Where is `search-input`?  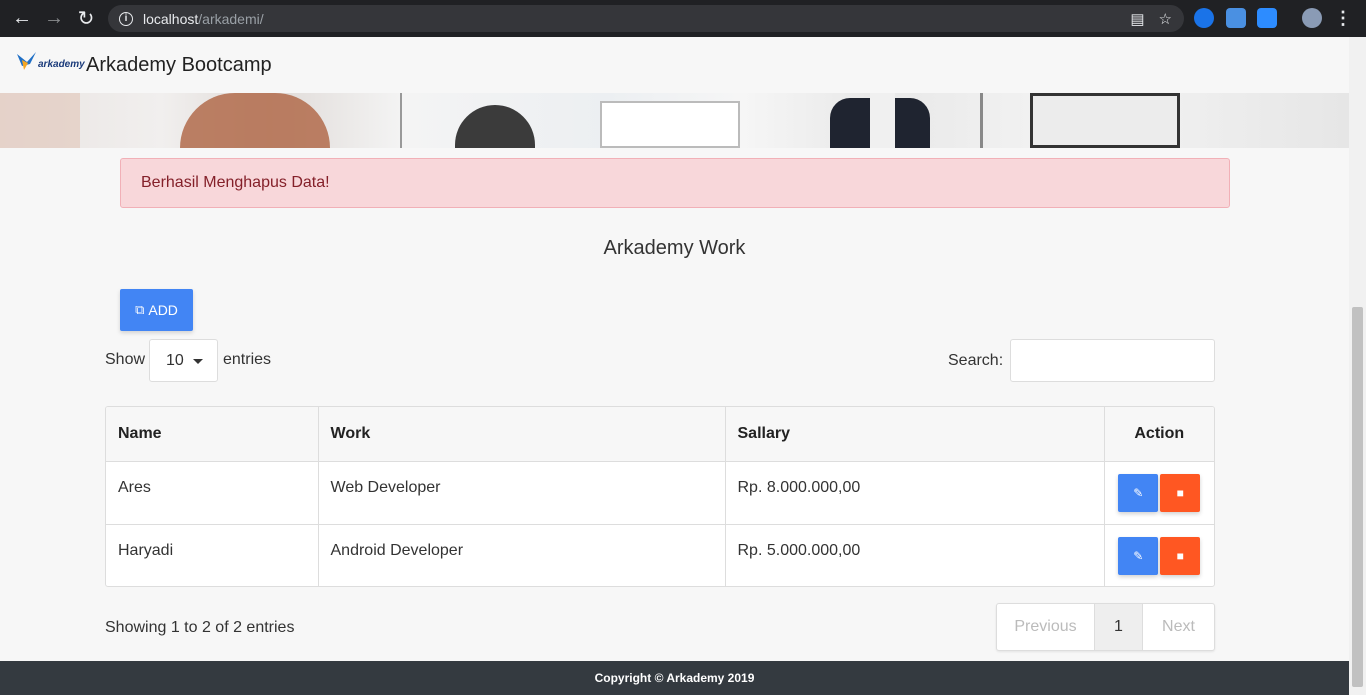 search-input is located at coordinates (1112, 360).